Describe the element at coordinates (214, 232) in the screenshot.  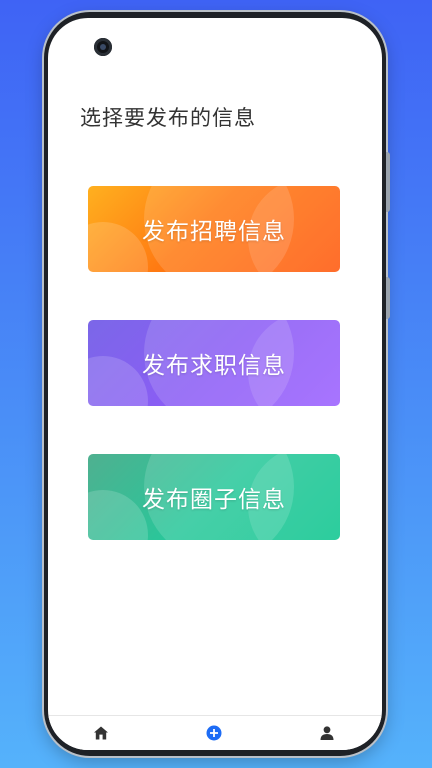
I see `publish-recruitment-label: 发布招聘信息` at that location.